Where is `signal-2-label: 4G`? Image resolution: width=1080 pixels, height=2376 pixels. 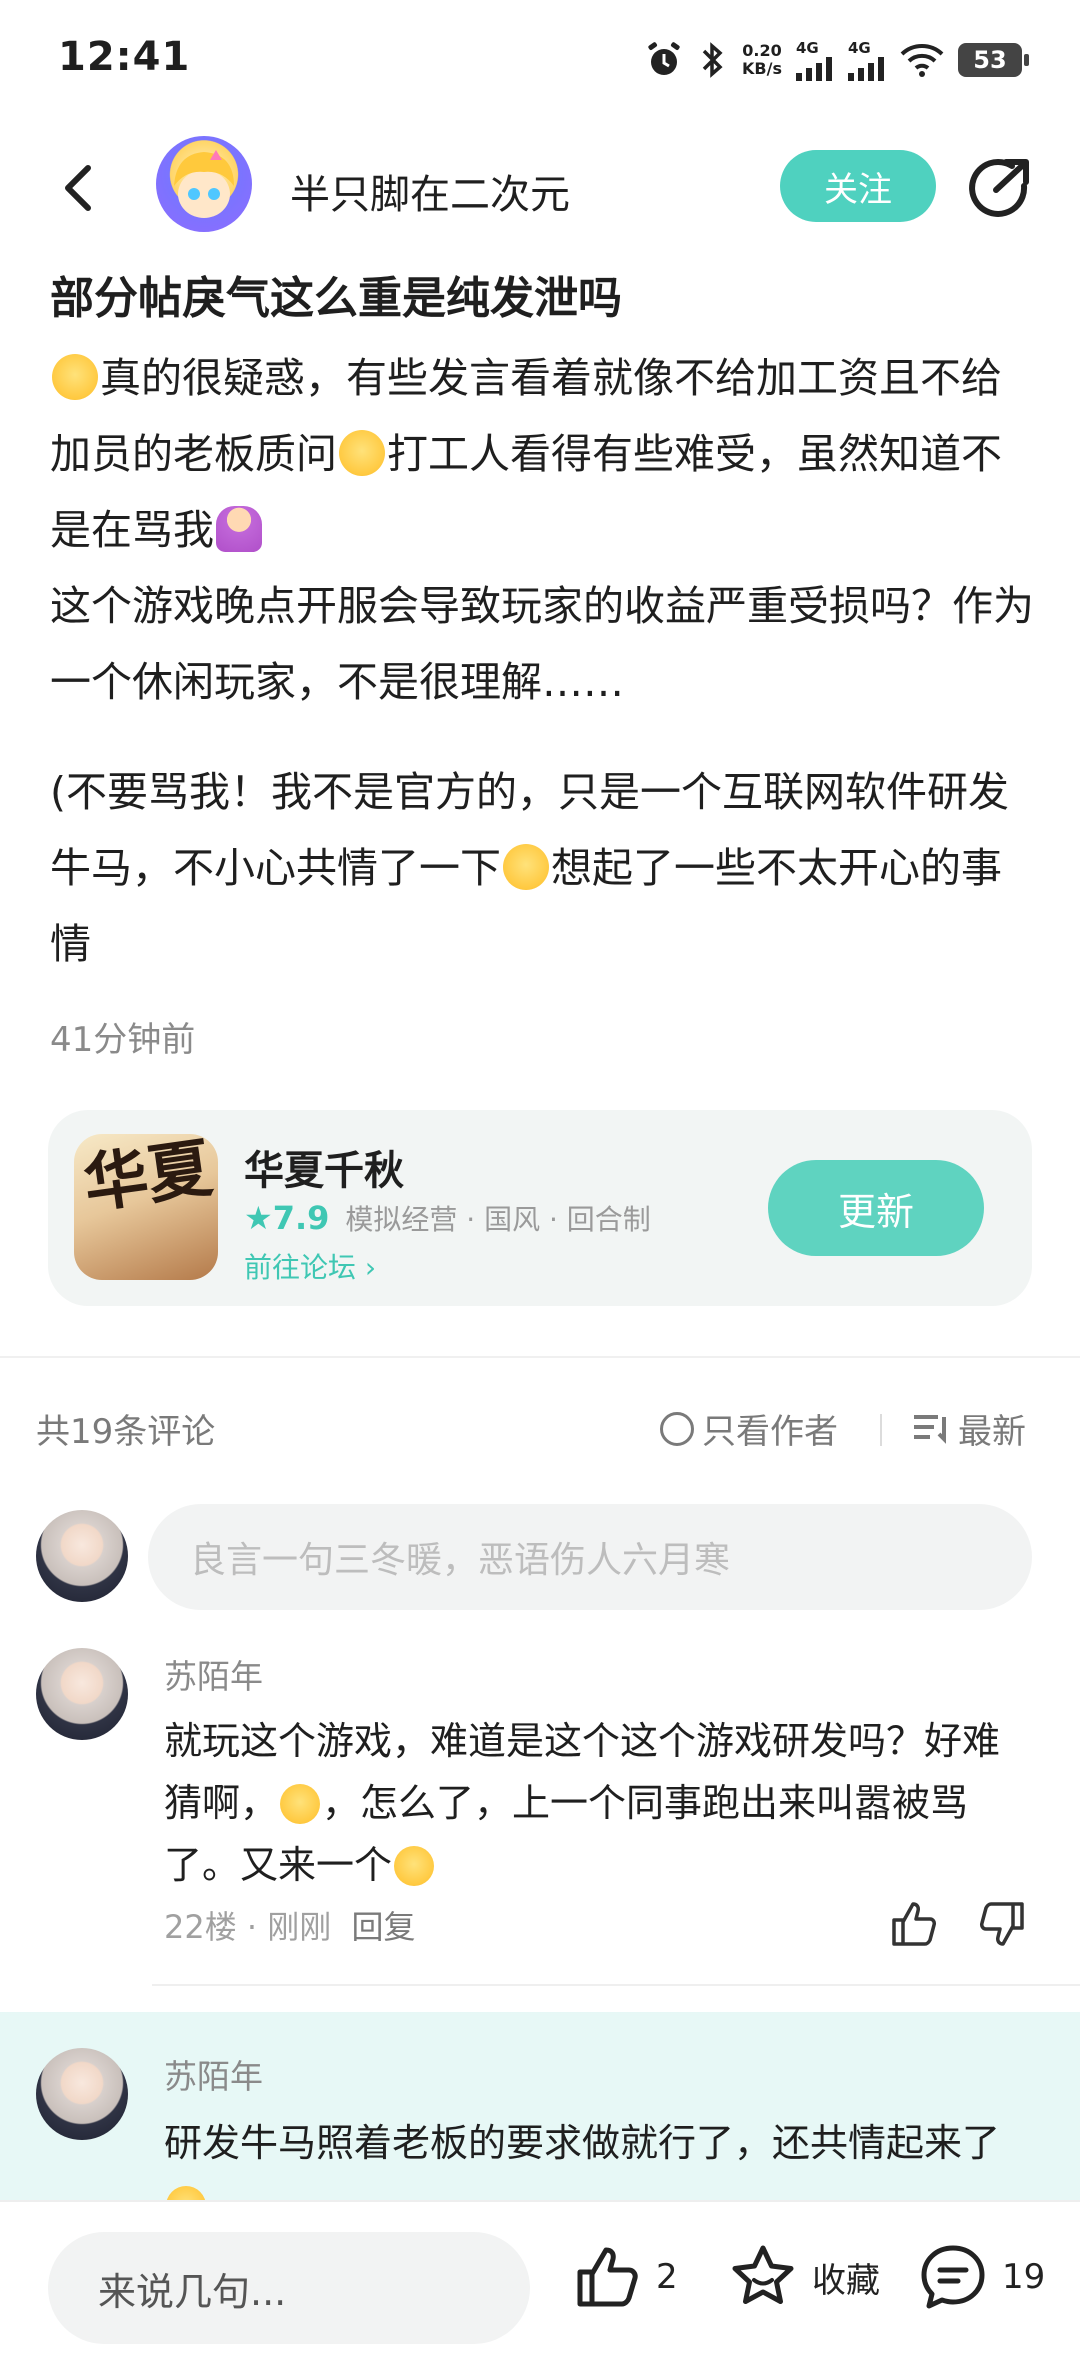 signal-2-label: 4G is located at coordinates (859, 48).